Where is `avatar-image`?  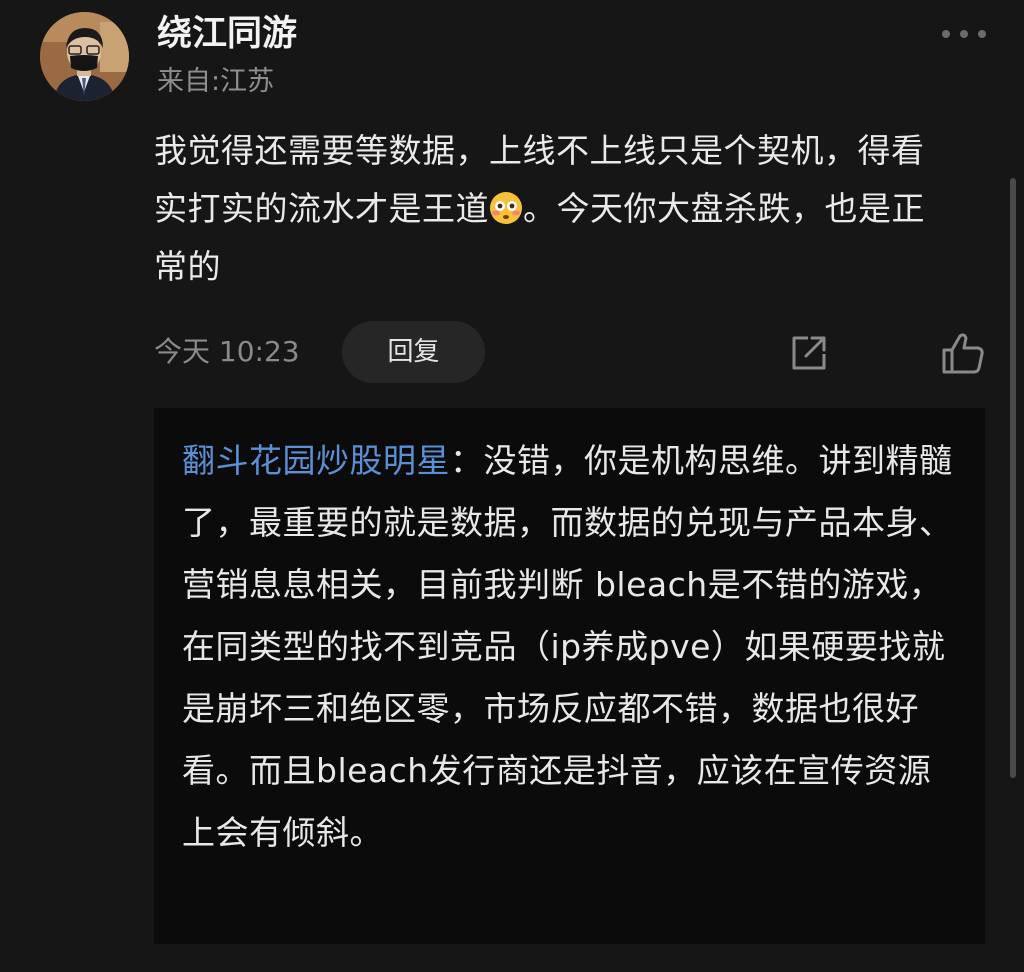 avatar-image is located at coordinates (84, 56).